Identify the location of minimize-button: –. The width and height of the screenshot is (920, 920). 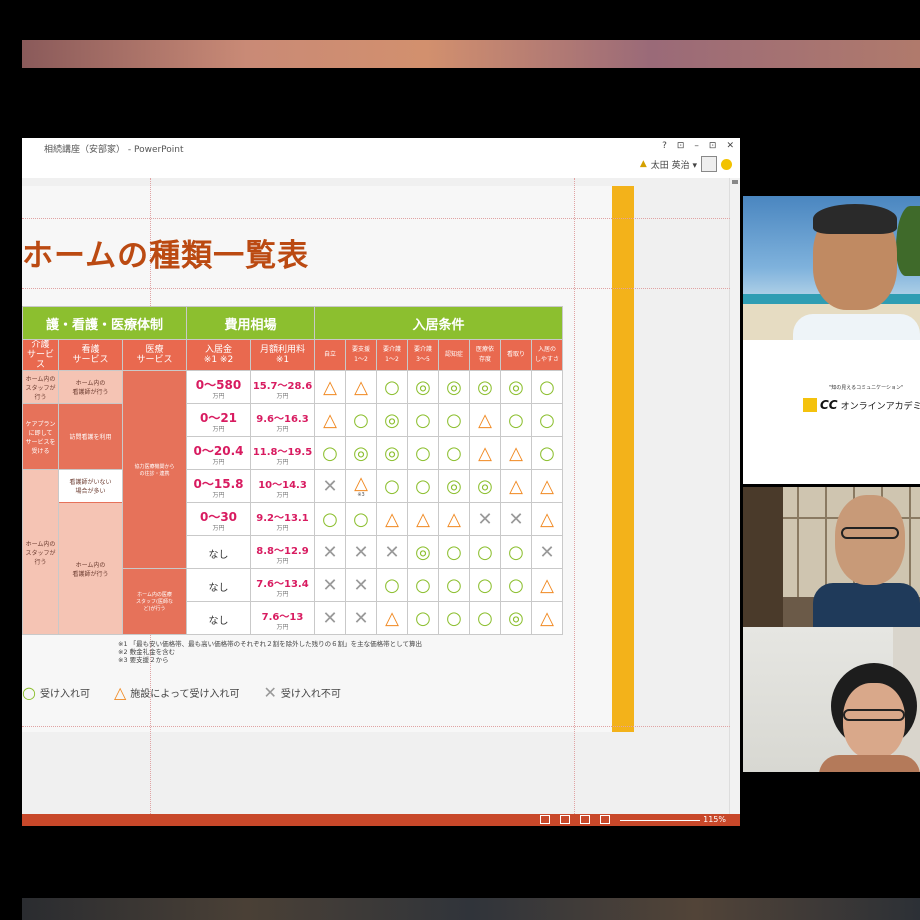
(696, 146).